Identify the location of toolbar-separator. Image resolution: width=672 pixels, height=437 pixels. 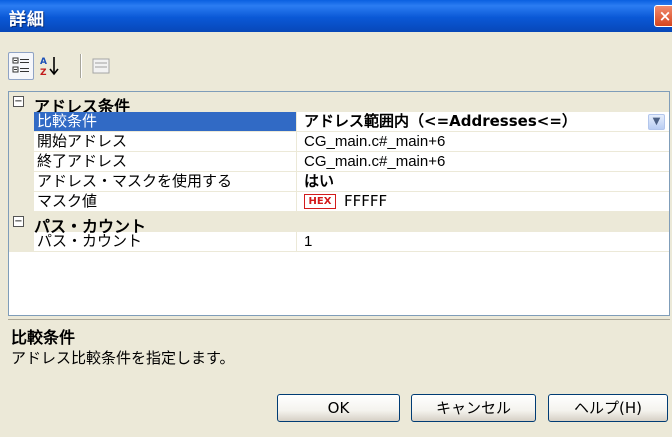
(81, 66).